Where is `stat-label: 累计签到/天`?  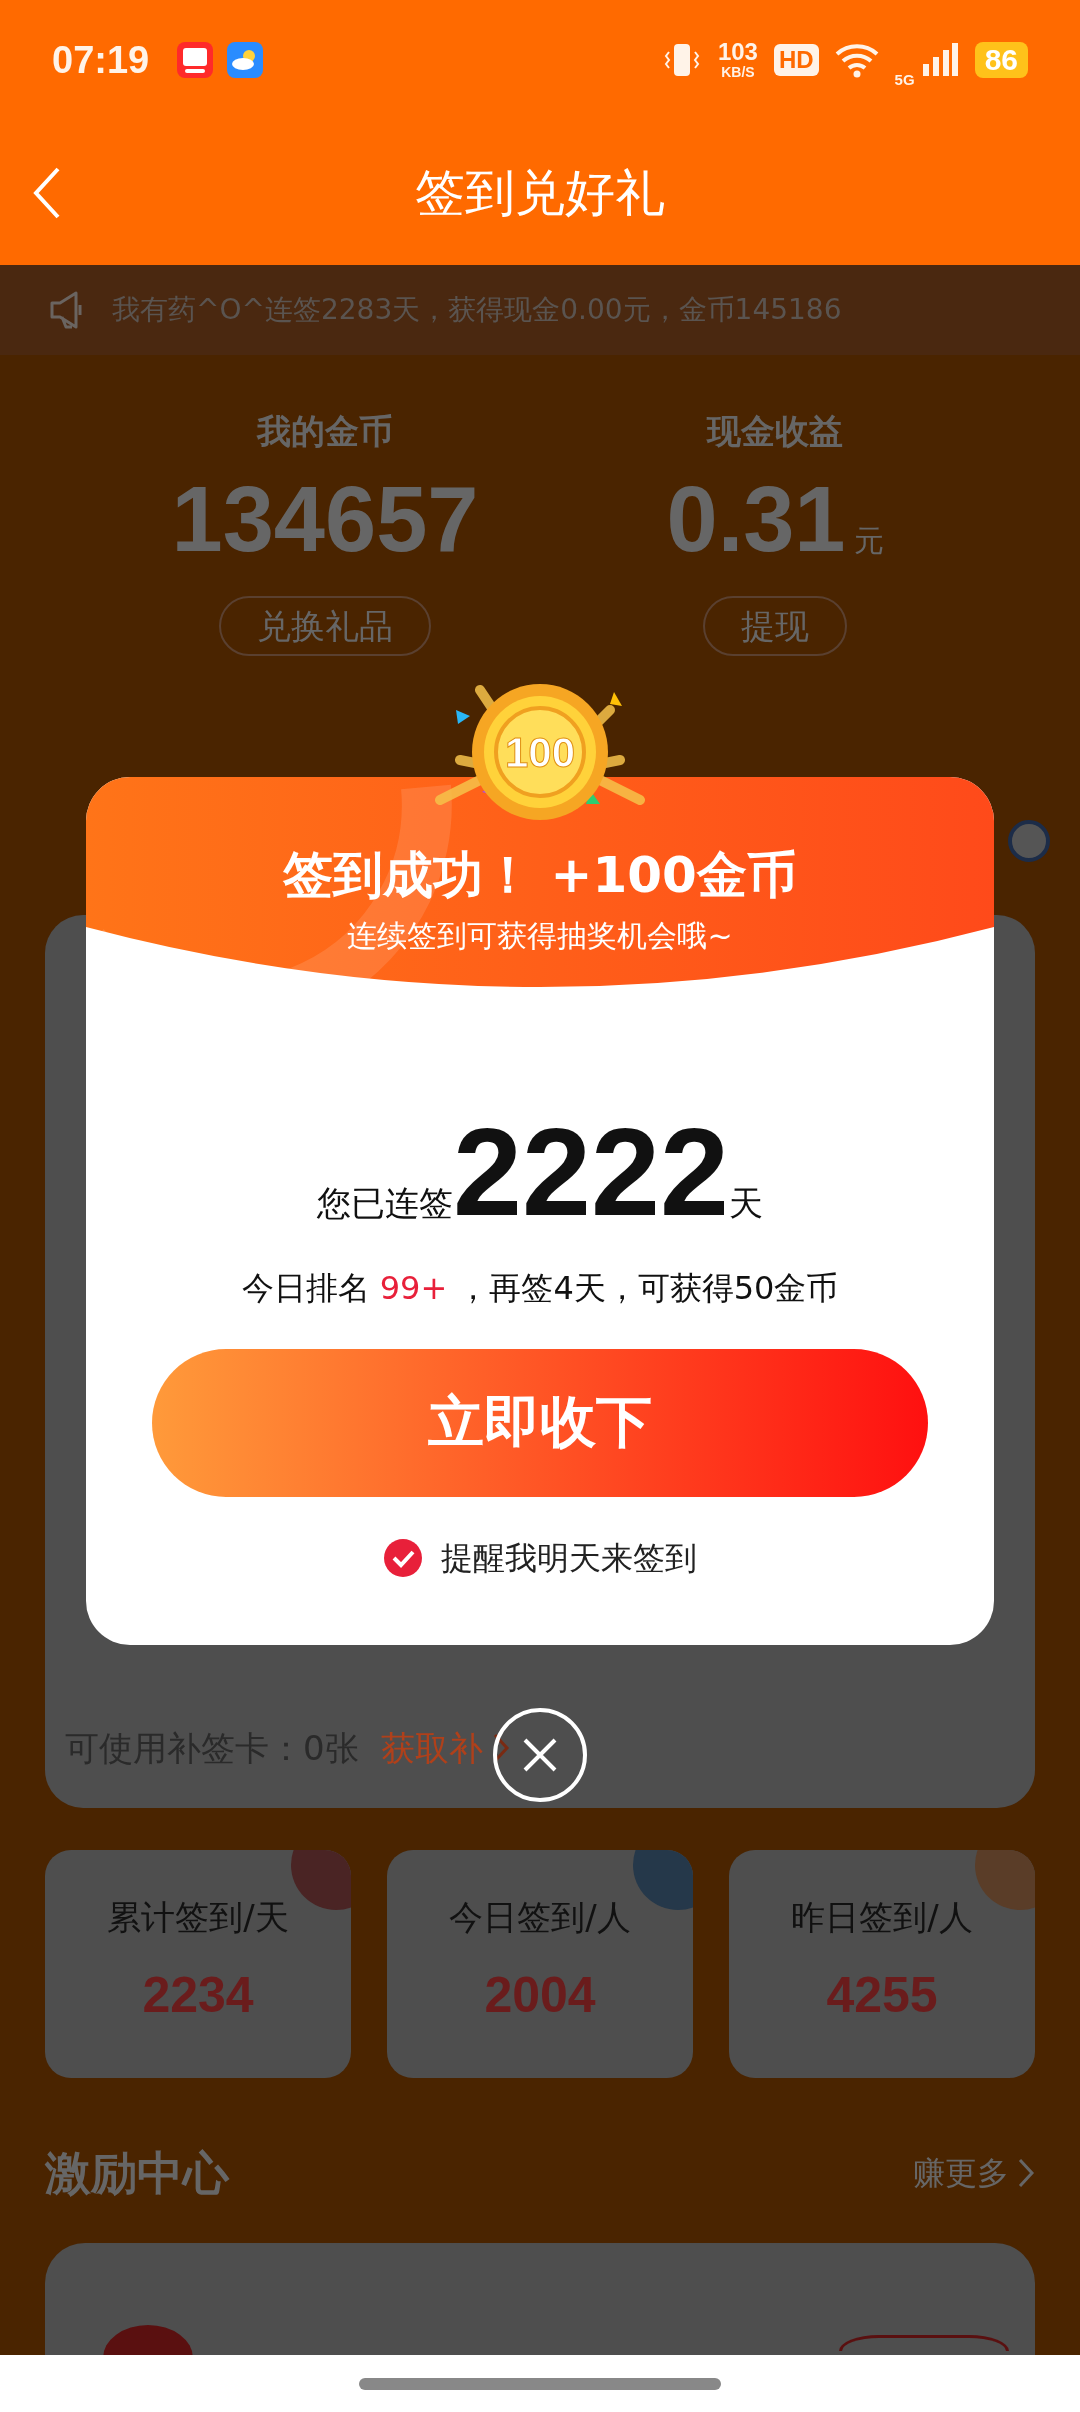
stat-label: 累计签到/天 is located at coordinates (198, 1917).